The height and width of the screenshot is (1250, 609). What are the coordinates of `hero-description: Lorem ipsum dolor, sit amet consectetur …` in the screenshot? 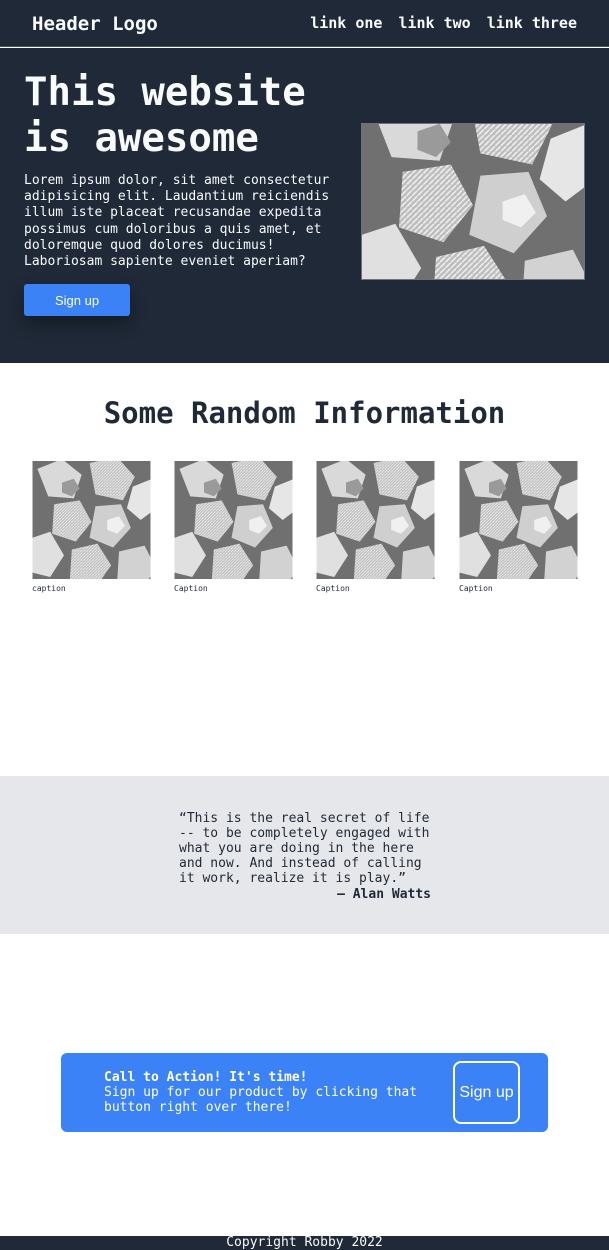 It's located at (177, 221).